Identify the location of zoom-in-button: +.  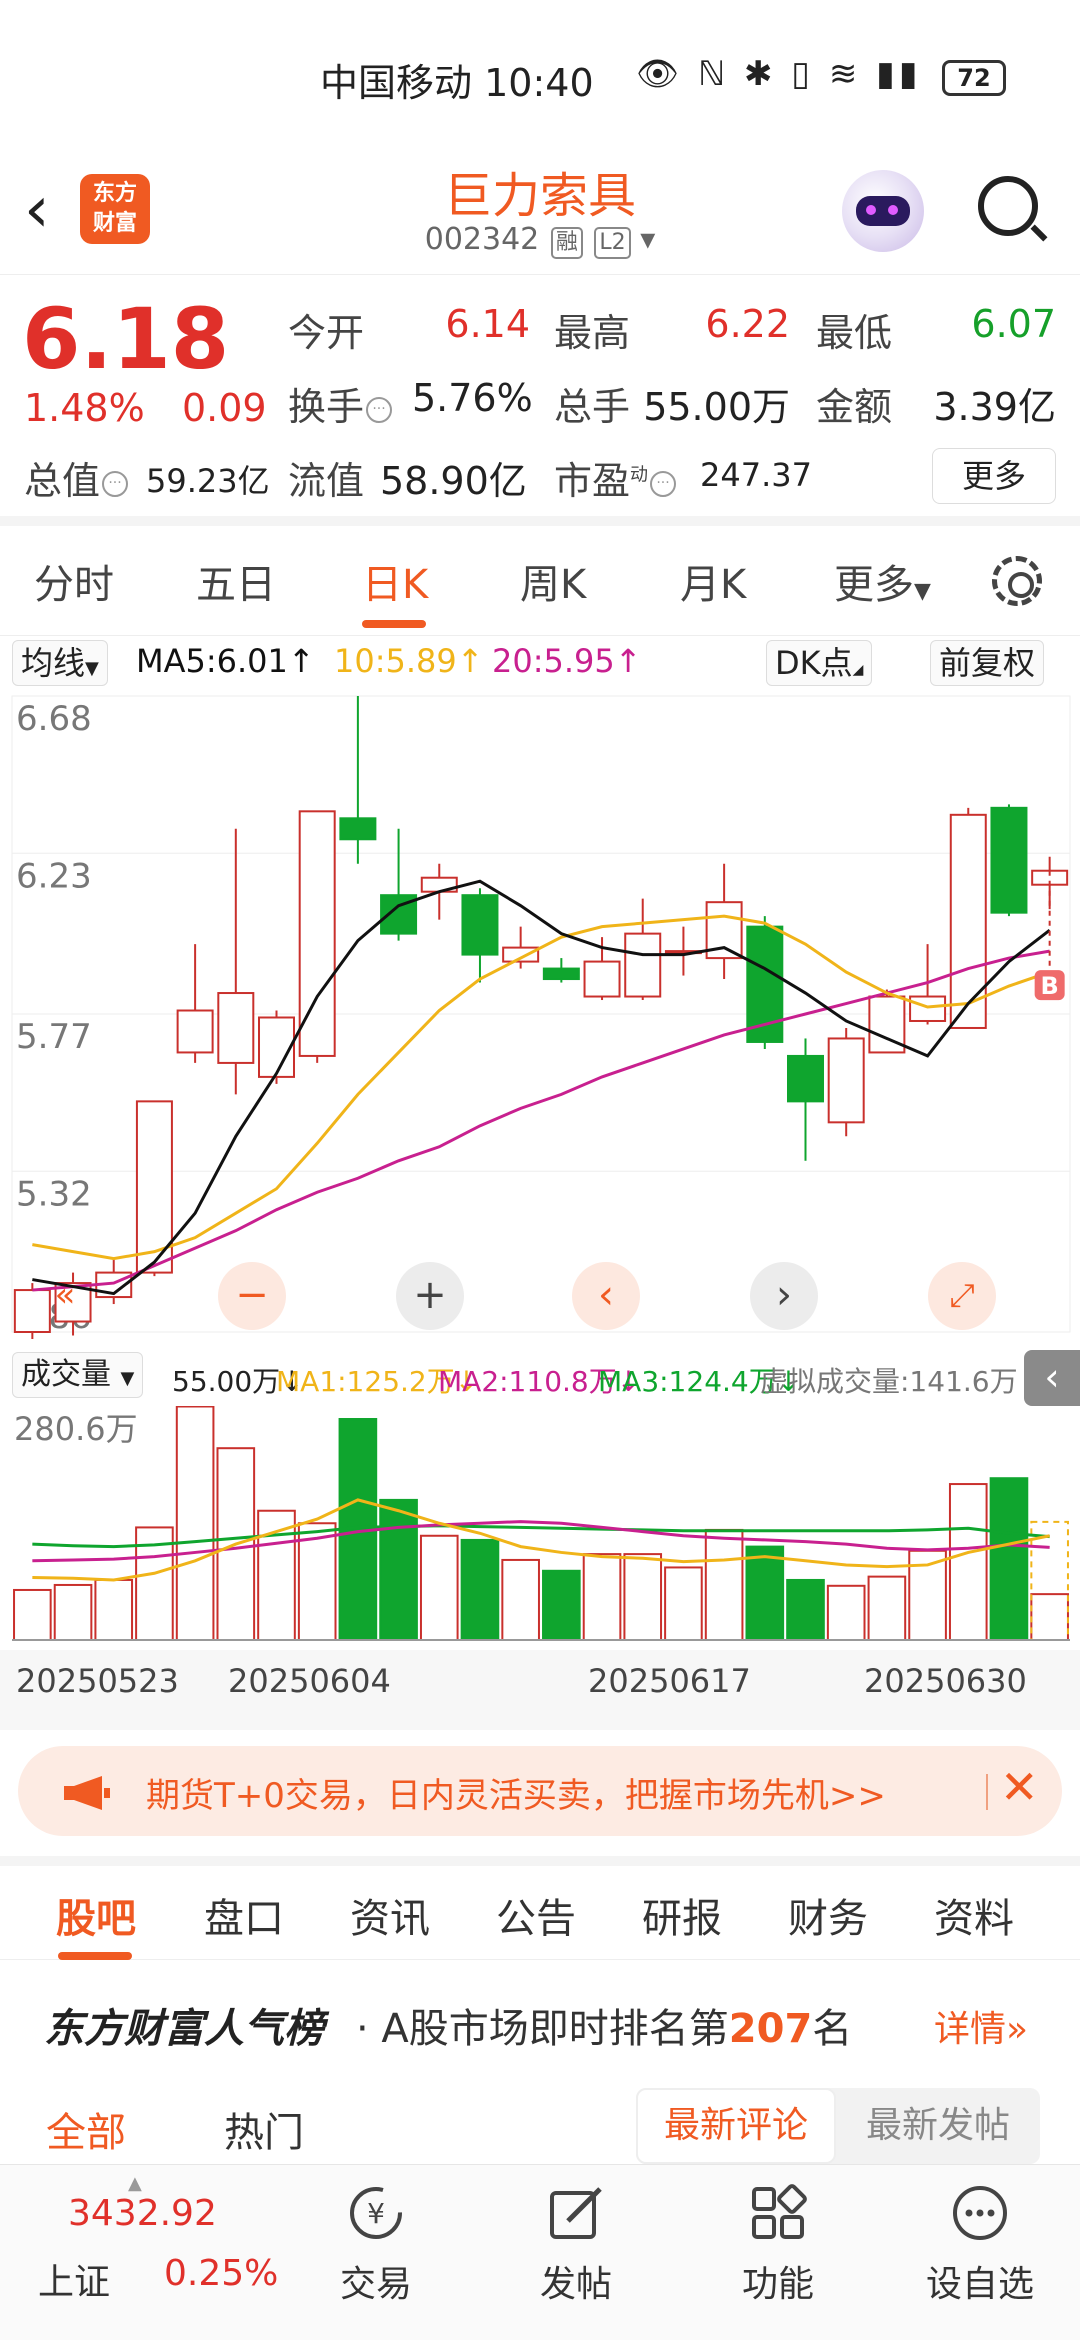
(430, 1296).